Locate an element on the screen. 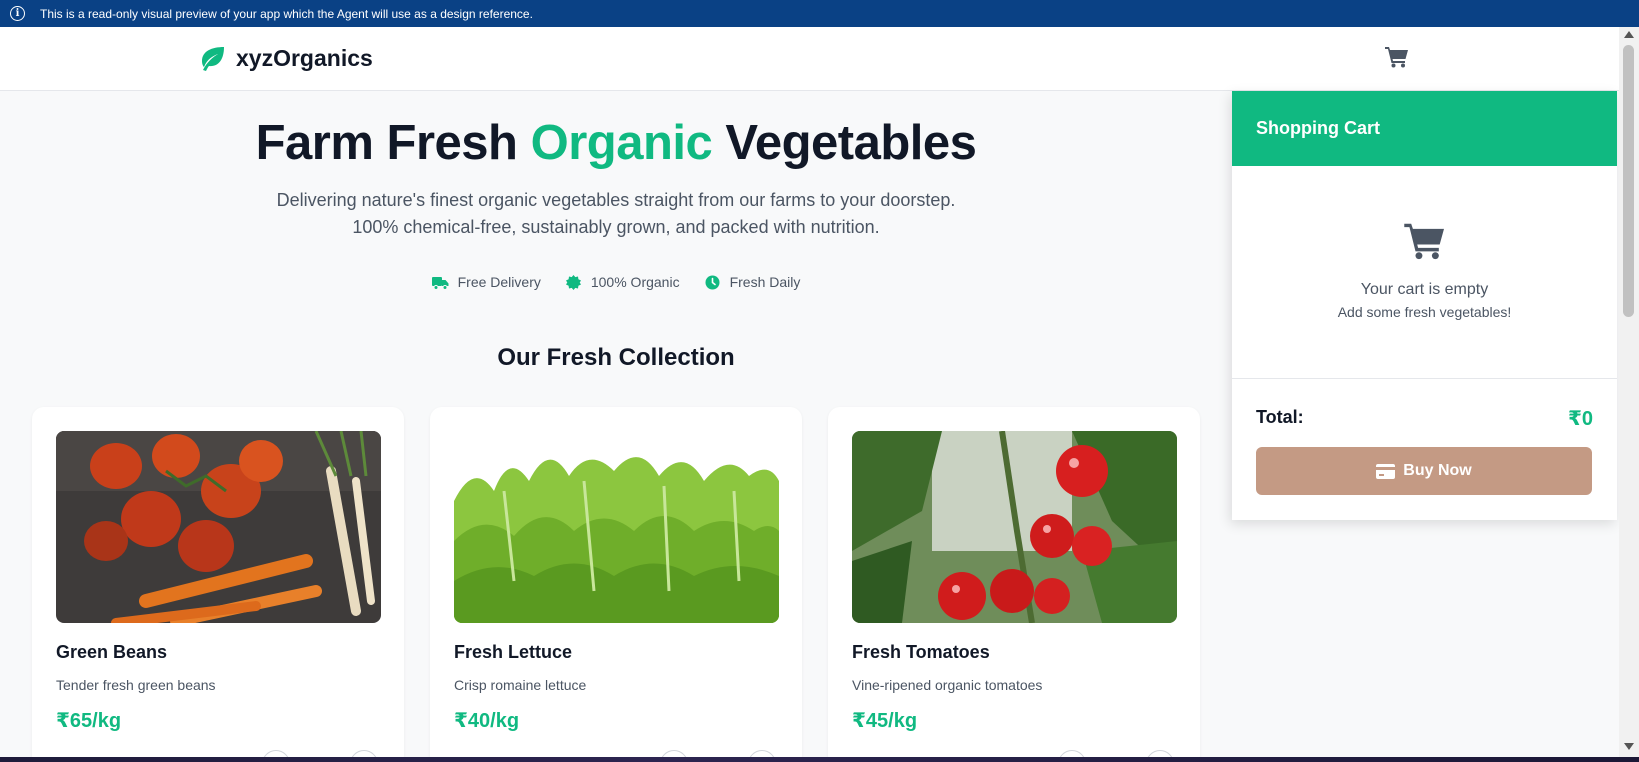 This screenshot has width=1639, height=762. badge-organic: 100% Organic is located at coordinates (622, 282).